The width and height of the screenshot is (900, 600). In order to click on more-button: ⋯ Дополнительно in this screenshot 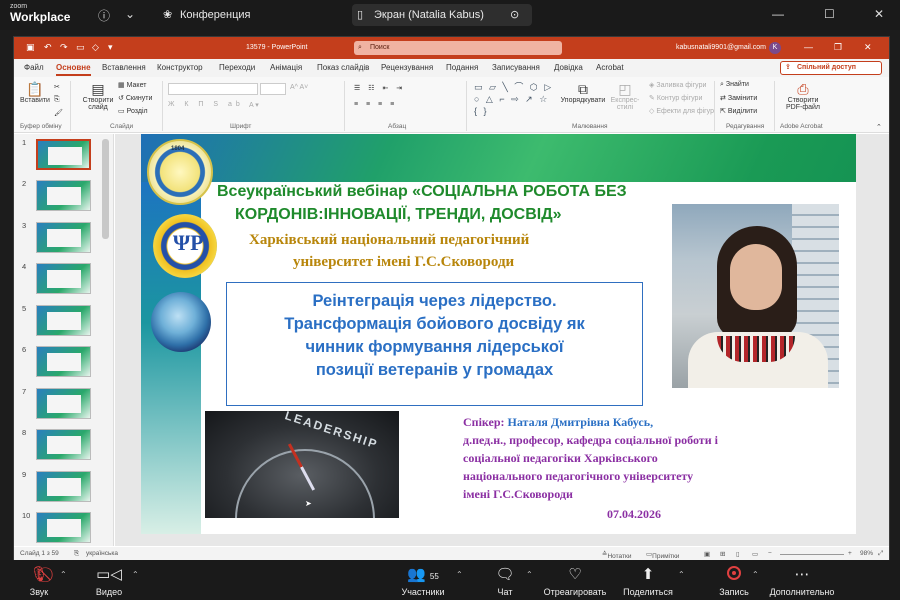, I will do `click(802, 581)`.